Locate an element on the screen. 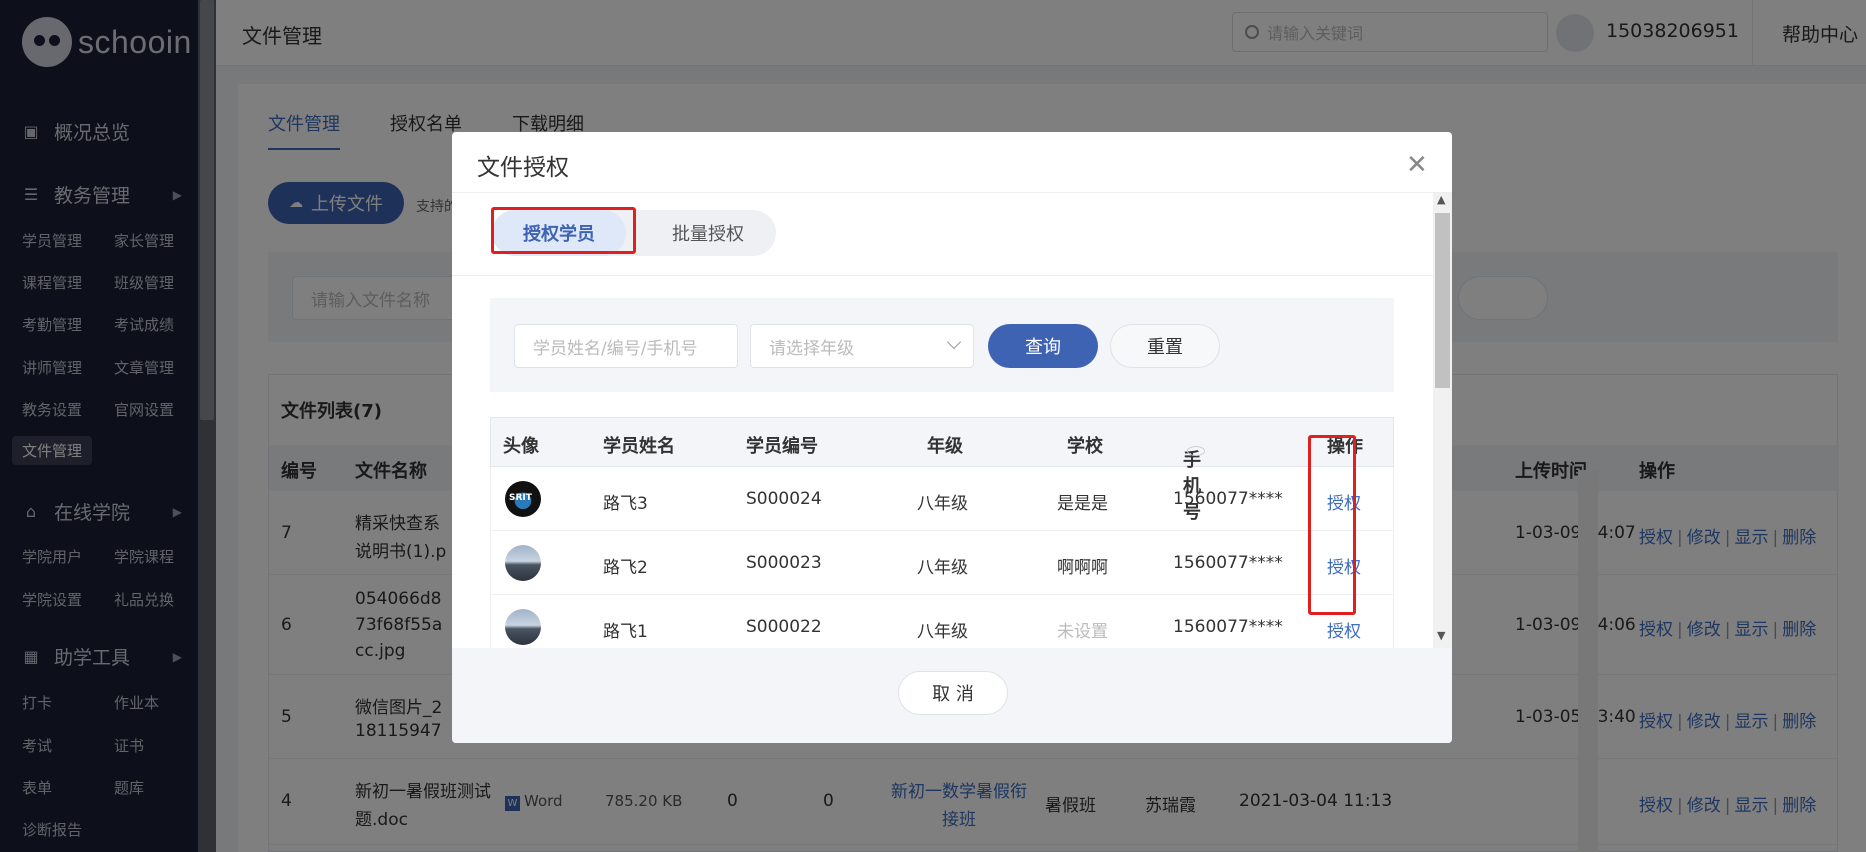  scroll-up-icon: ▲ is located at coordinates (1441, 199).